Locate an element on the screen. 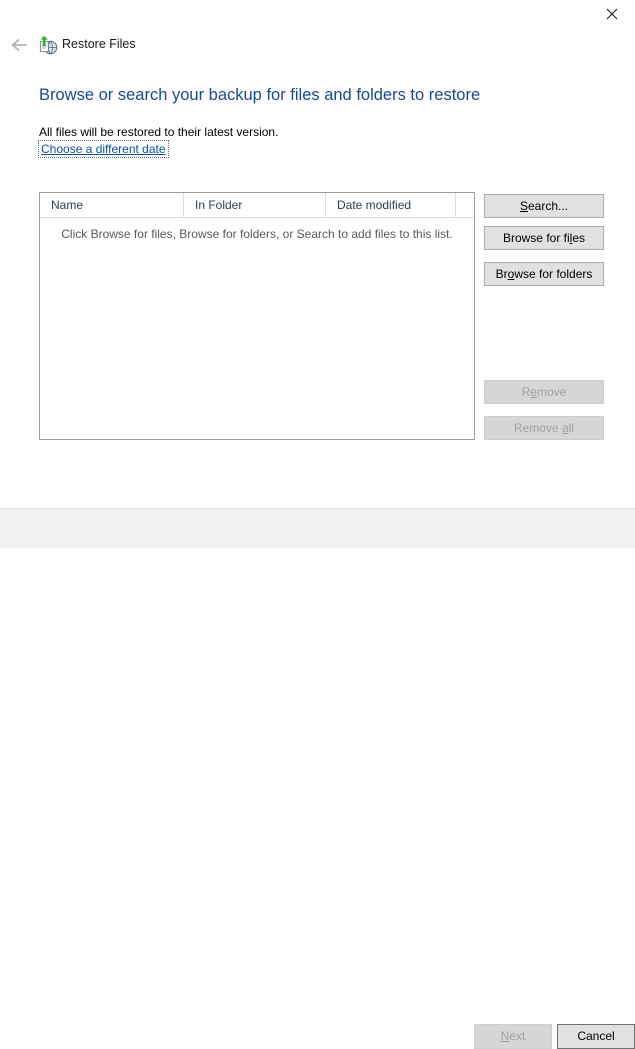  column-header-date-modified: Date modified is located at coordinates (391, 205).